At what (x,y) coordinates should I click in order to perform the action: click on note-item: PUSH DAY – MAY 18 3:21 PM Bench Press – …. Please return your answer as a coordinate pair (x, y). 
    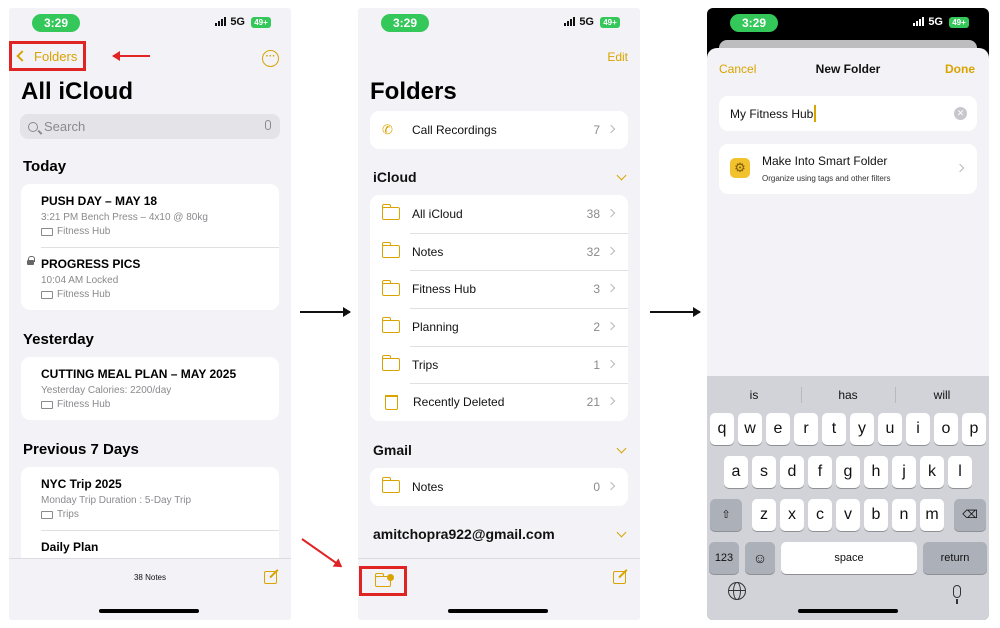
    Looking at the image, I should click on (150, 215).